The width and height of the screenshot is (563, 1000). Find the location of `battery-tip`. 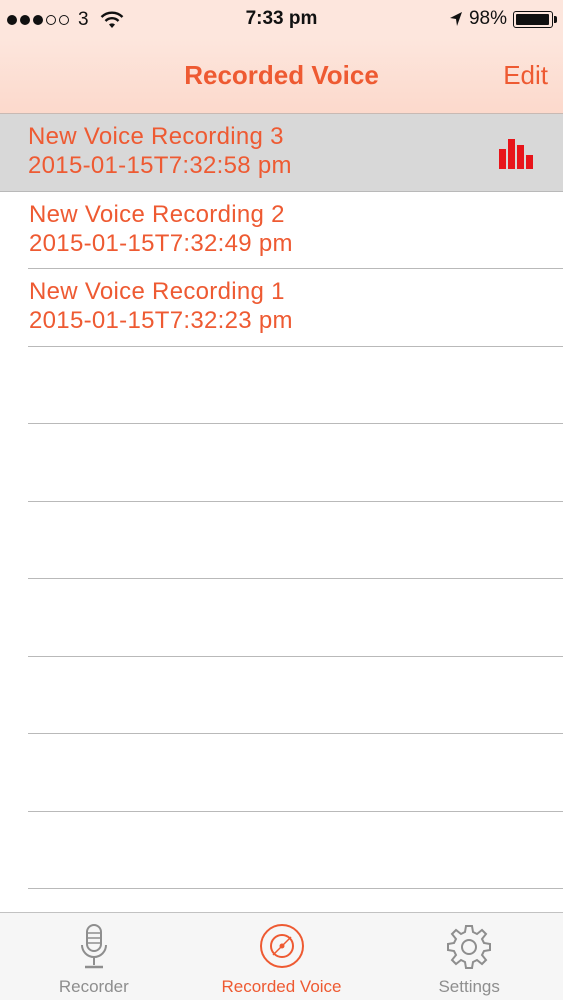

battery-tip is located at coordinates (555, 19).